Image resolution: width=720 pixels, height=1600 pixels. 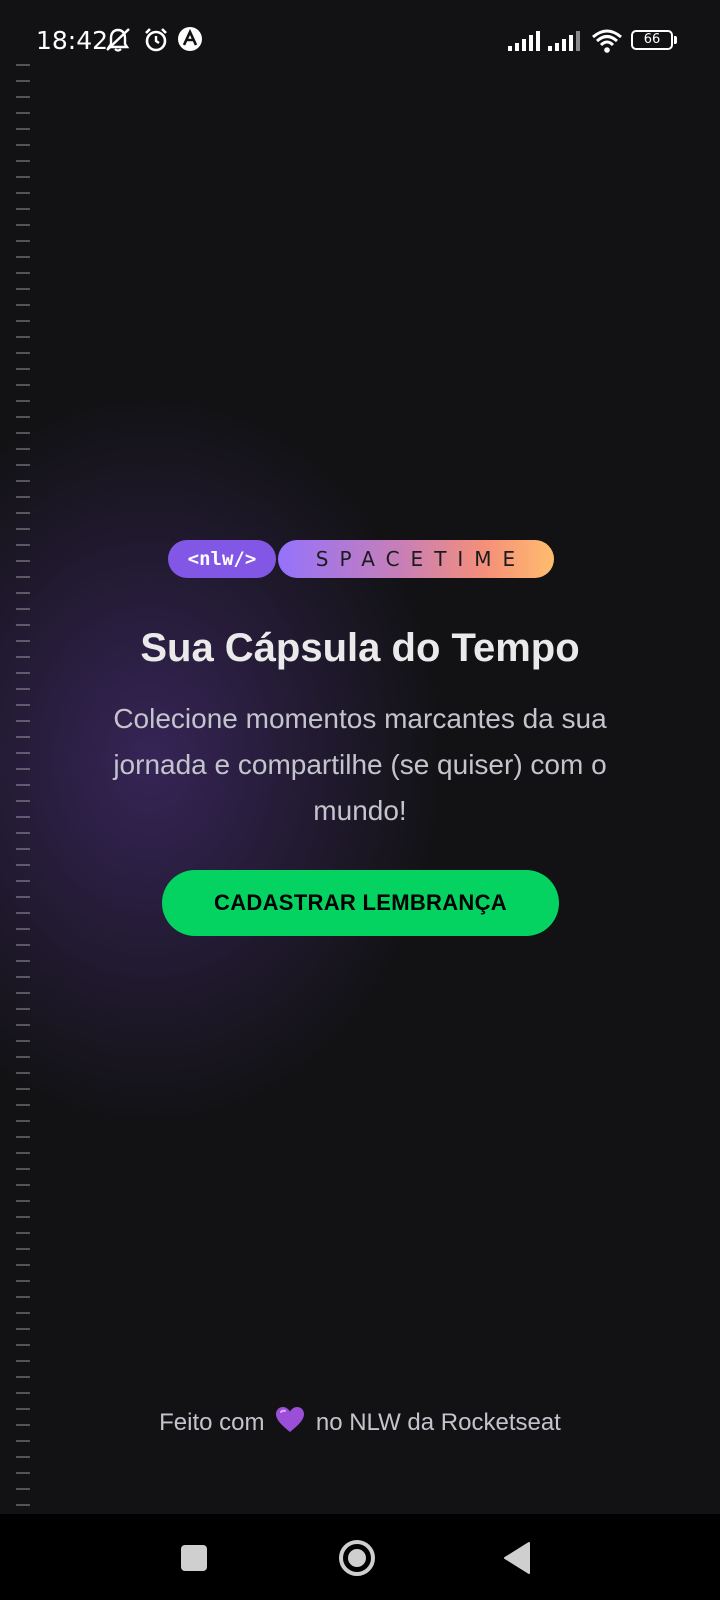 What do you see at coordinates (23, 789) in the screenshot?
I see `decorative-stripes` at bounding box center [23, 789].